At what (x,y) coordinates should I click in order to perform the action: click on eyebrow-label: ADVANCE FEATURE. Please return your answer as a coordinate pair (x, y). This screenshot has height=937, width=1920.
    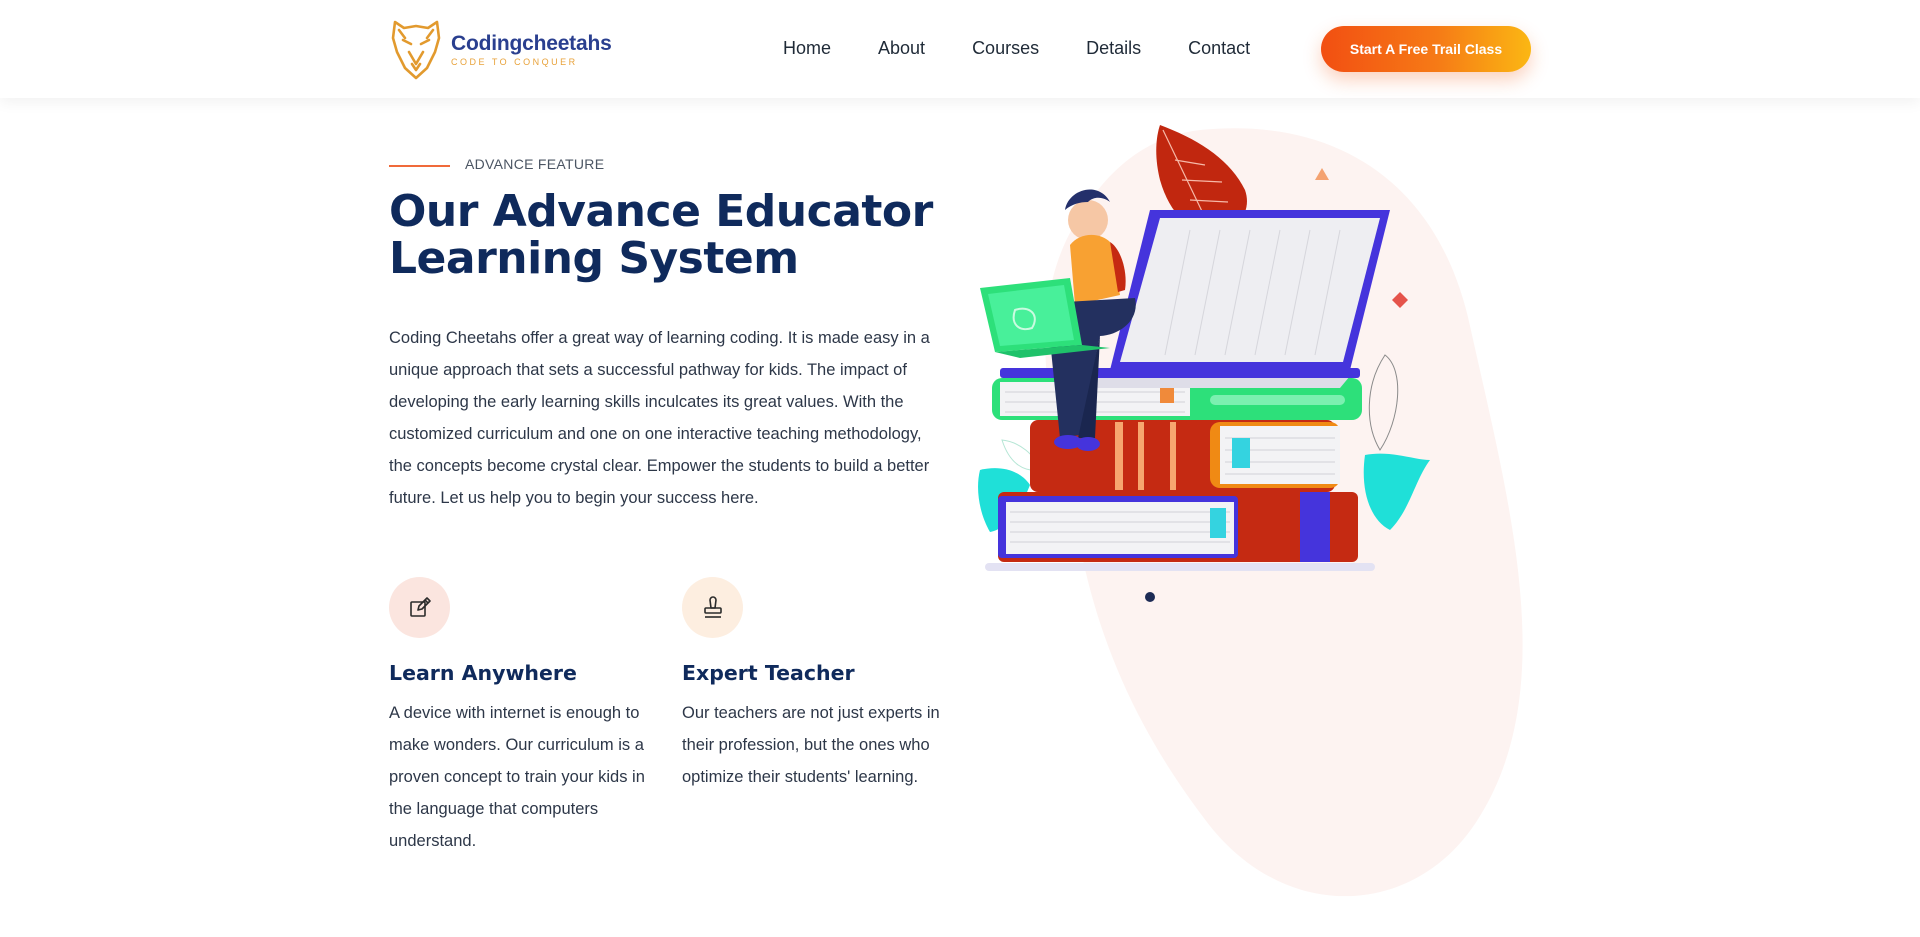
    Looking at the image, I should click on (535, 164).